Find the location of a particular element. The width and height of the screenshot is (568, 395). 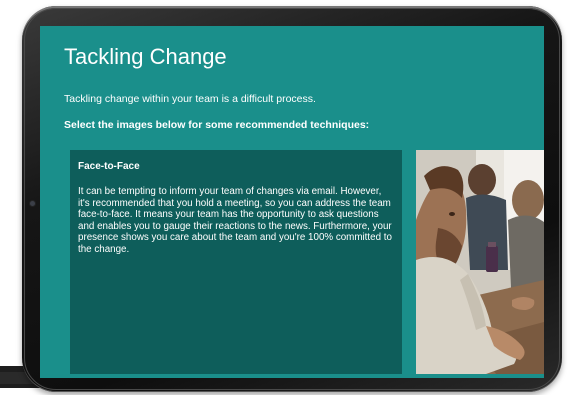

panel-heading: Face-to-Face is located at coordinates (109, 166).